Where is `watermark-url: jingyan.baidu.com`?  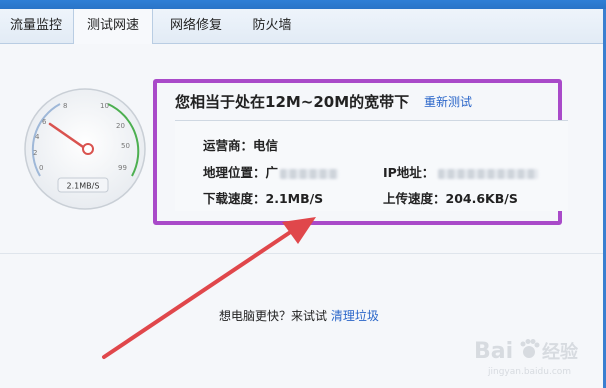
watermark-url: jingyan.baidu.com is located at coordinates (529, 372).